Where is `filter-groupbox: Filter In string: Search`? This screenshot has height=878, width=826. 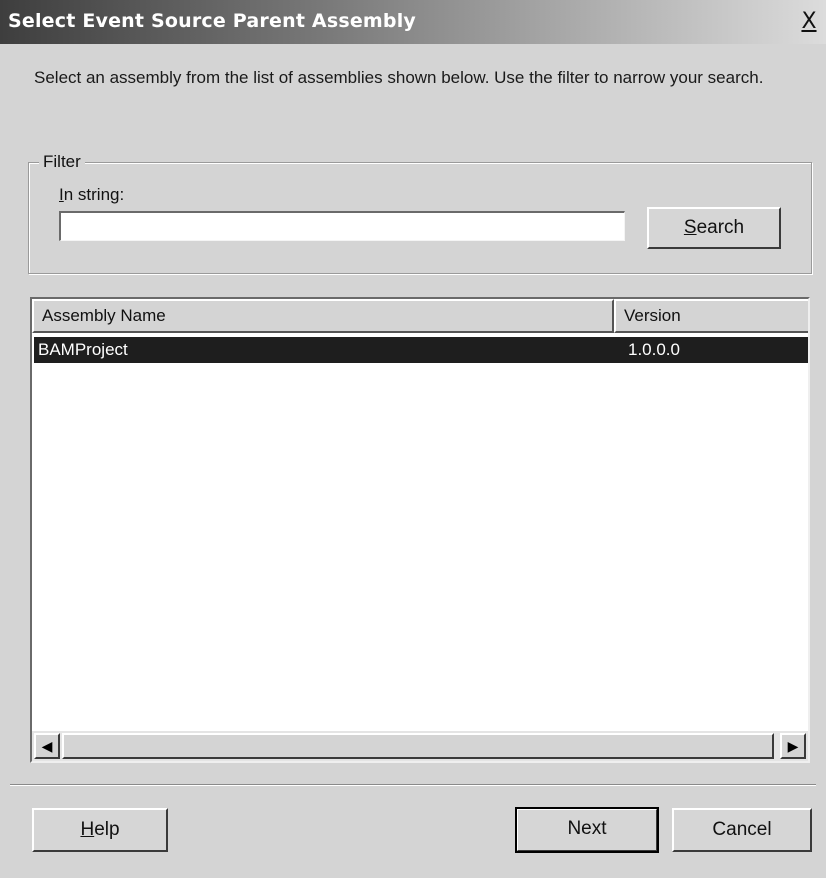 filter-groupbox: Filter In string: Search is located at coordinates (420, 213).